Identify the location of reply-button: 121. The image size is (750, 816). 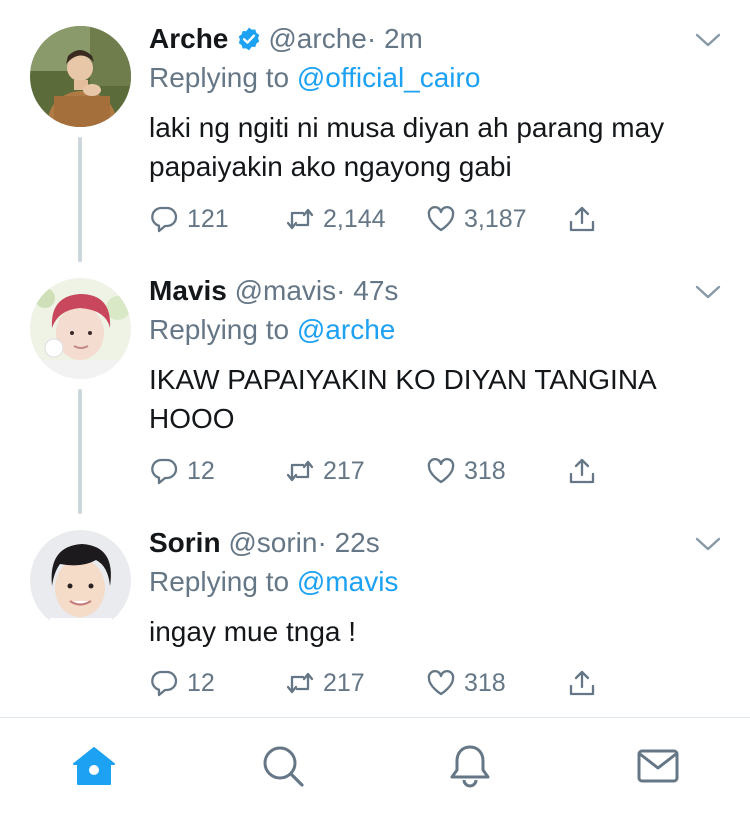
(189, 219).